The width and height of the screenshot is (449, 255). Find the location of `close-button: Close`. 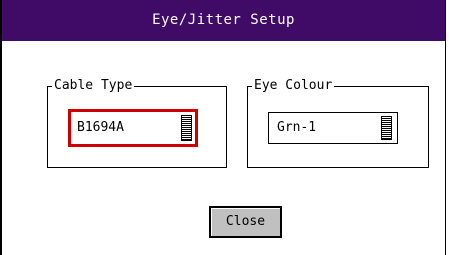

close-button: Close is located at coordinates (245, 222).